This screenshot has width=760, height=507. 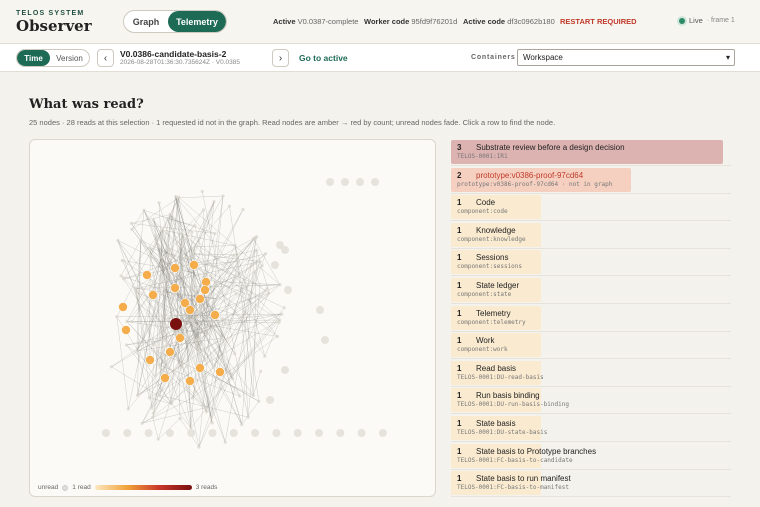 What do you see at coordinates (591, 318) in the screenshot?
I see `read-row: 1 Telemetry component:telemetry` at bounding box center [591, 318].